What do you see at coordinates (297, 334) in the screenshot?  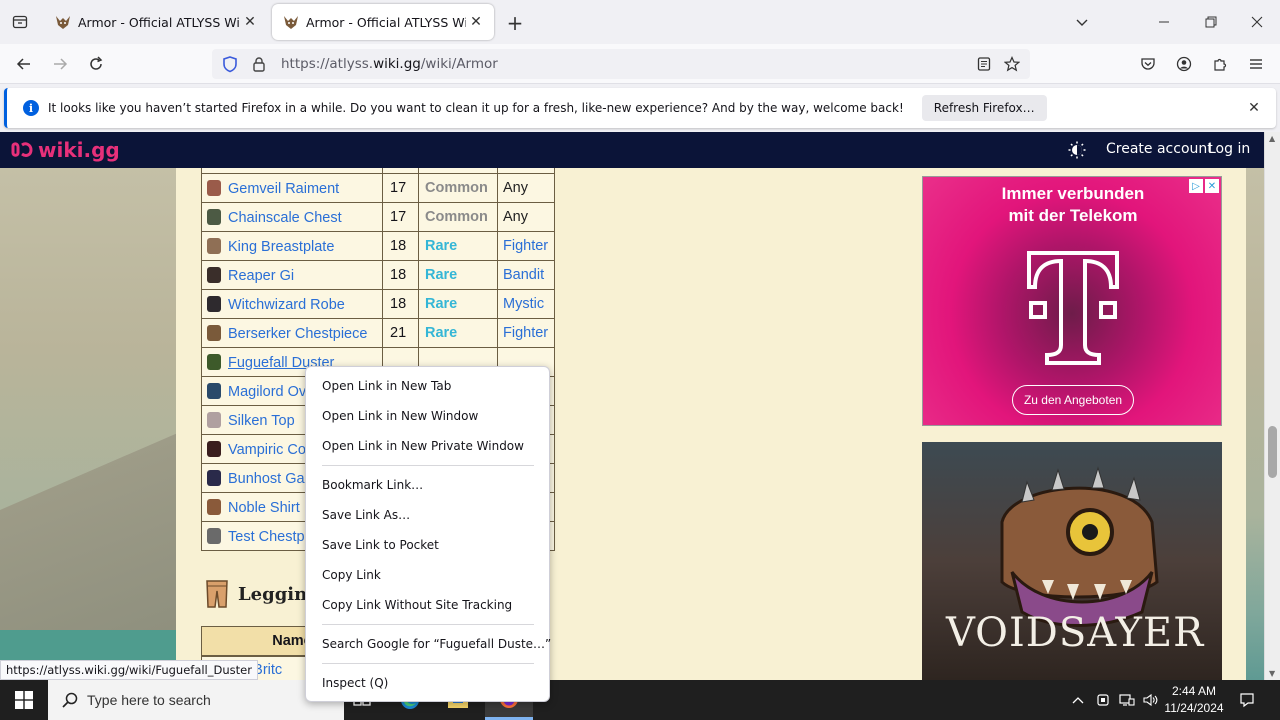 I see `item-name-link: Berserker Chestpiece` at bounding box center [297, 334].